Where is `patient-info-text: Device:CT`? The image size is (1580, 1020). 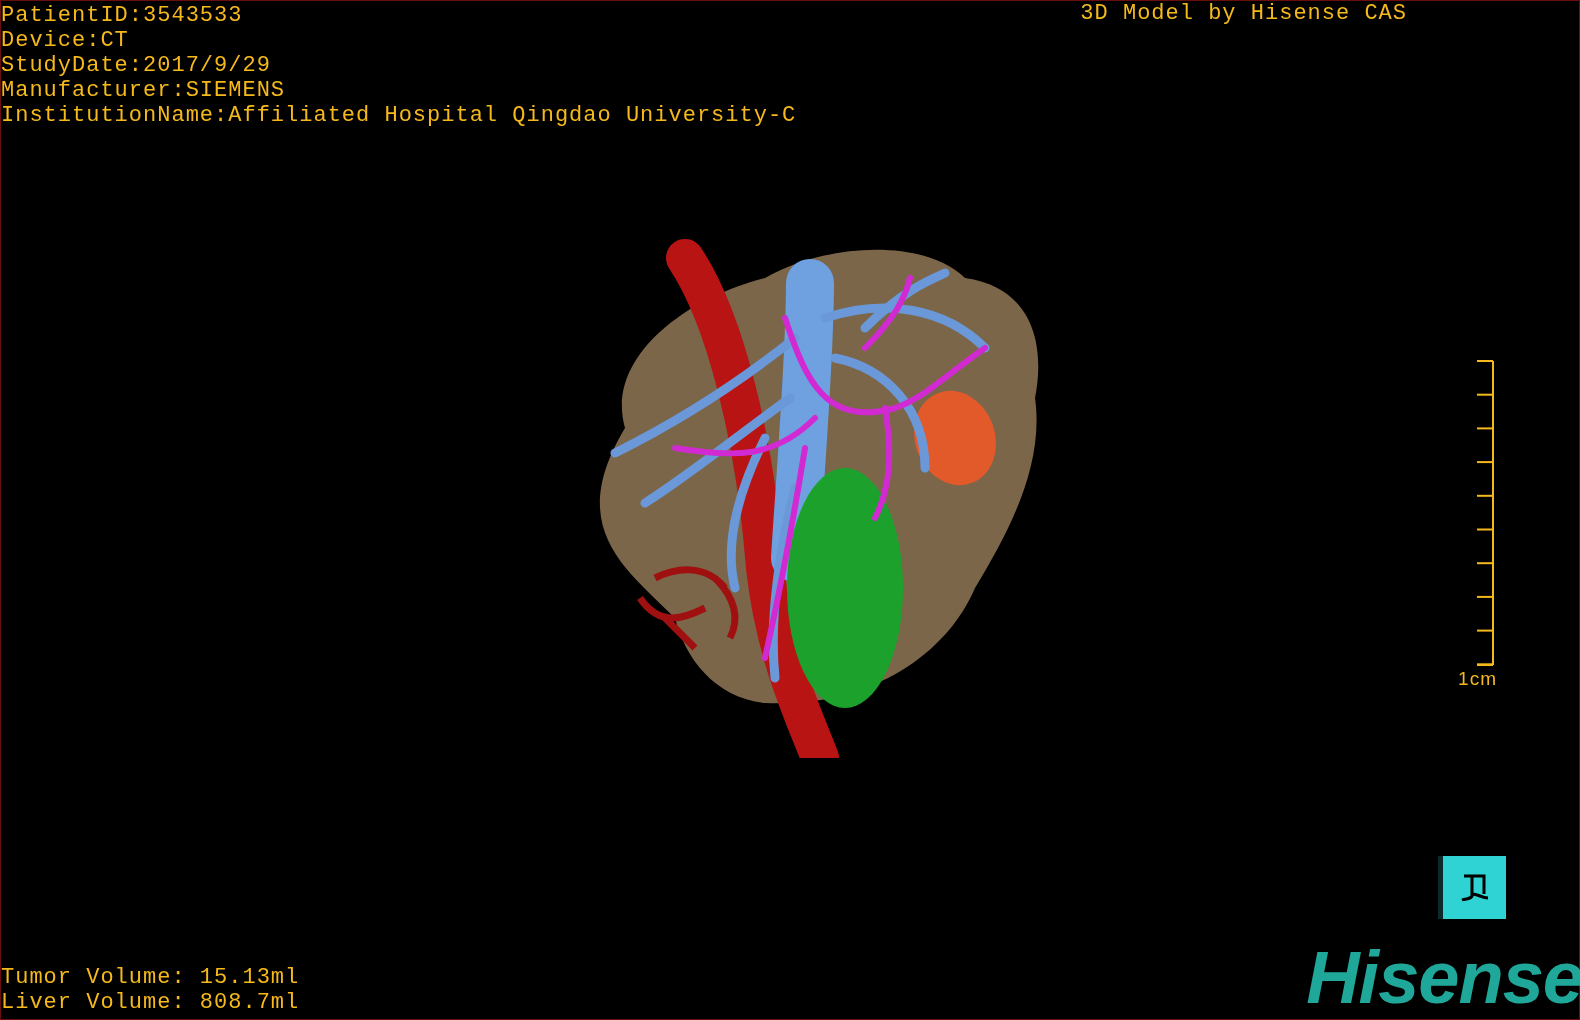
patient-info-text: Device:CT is located at coordinates (65, 40).